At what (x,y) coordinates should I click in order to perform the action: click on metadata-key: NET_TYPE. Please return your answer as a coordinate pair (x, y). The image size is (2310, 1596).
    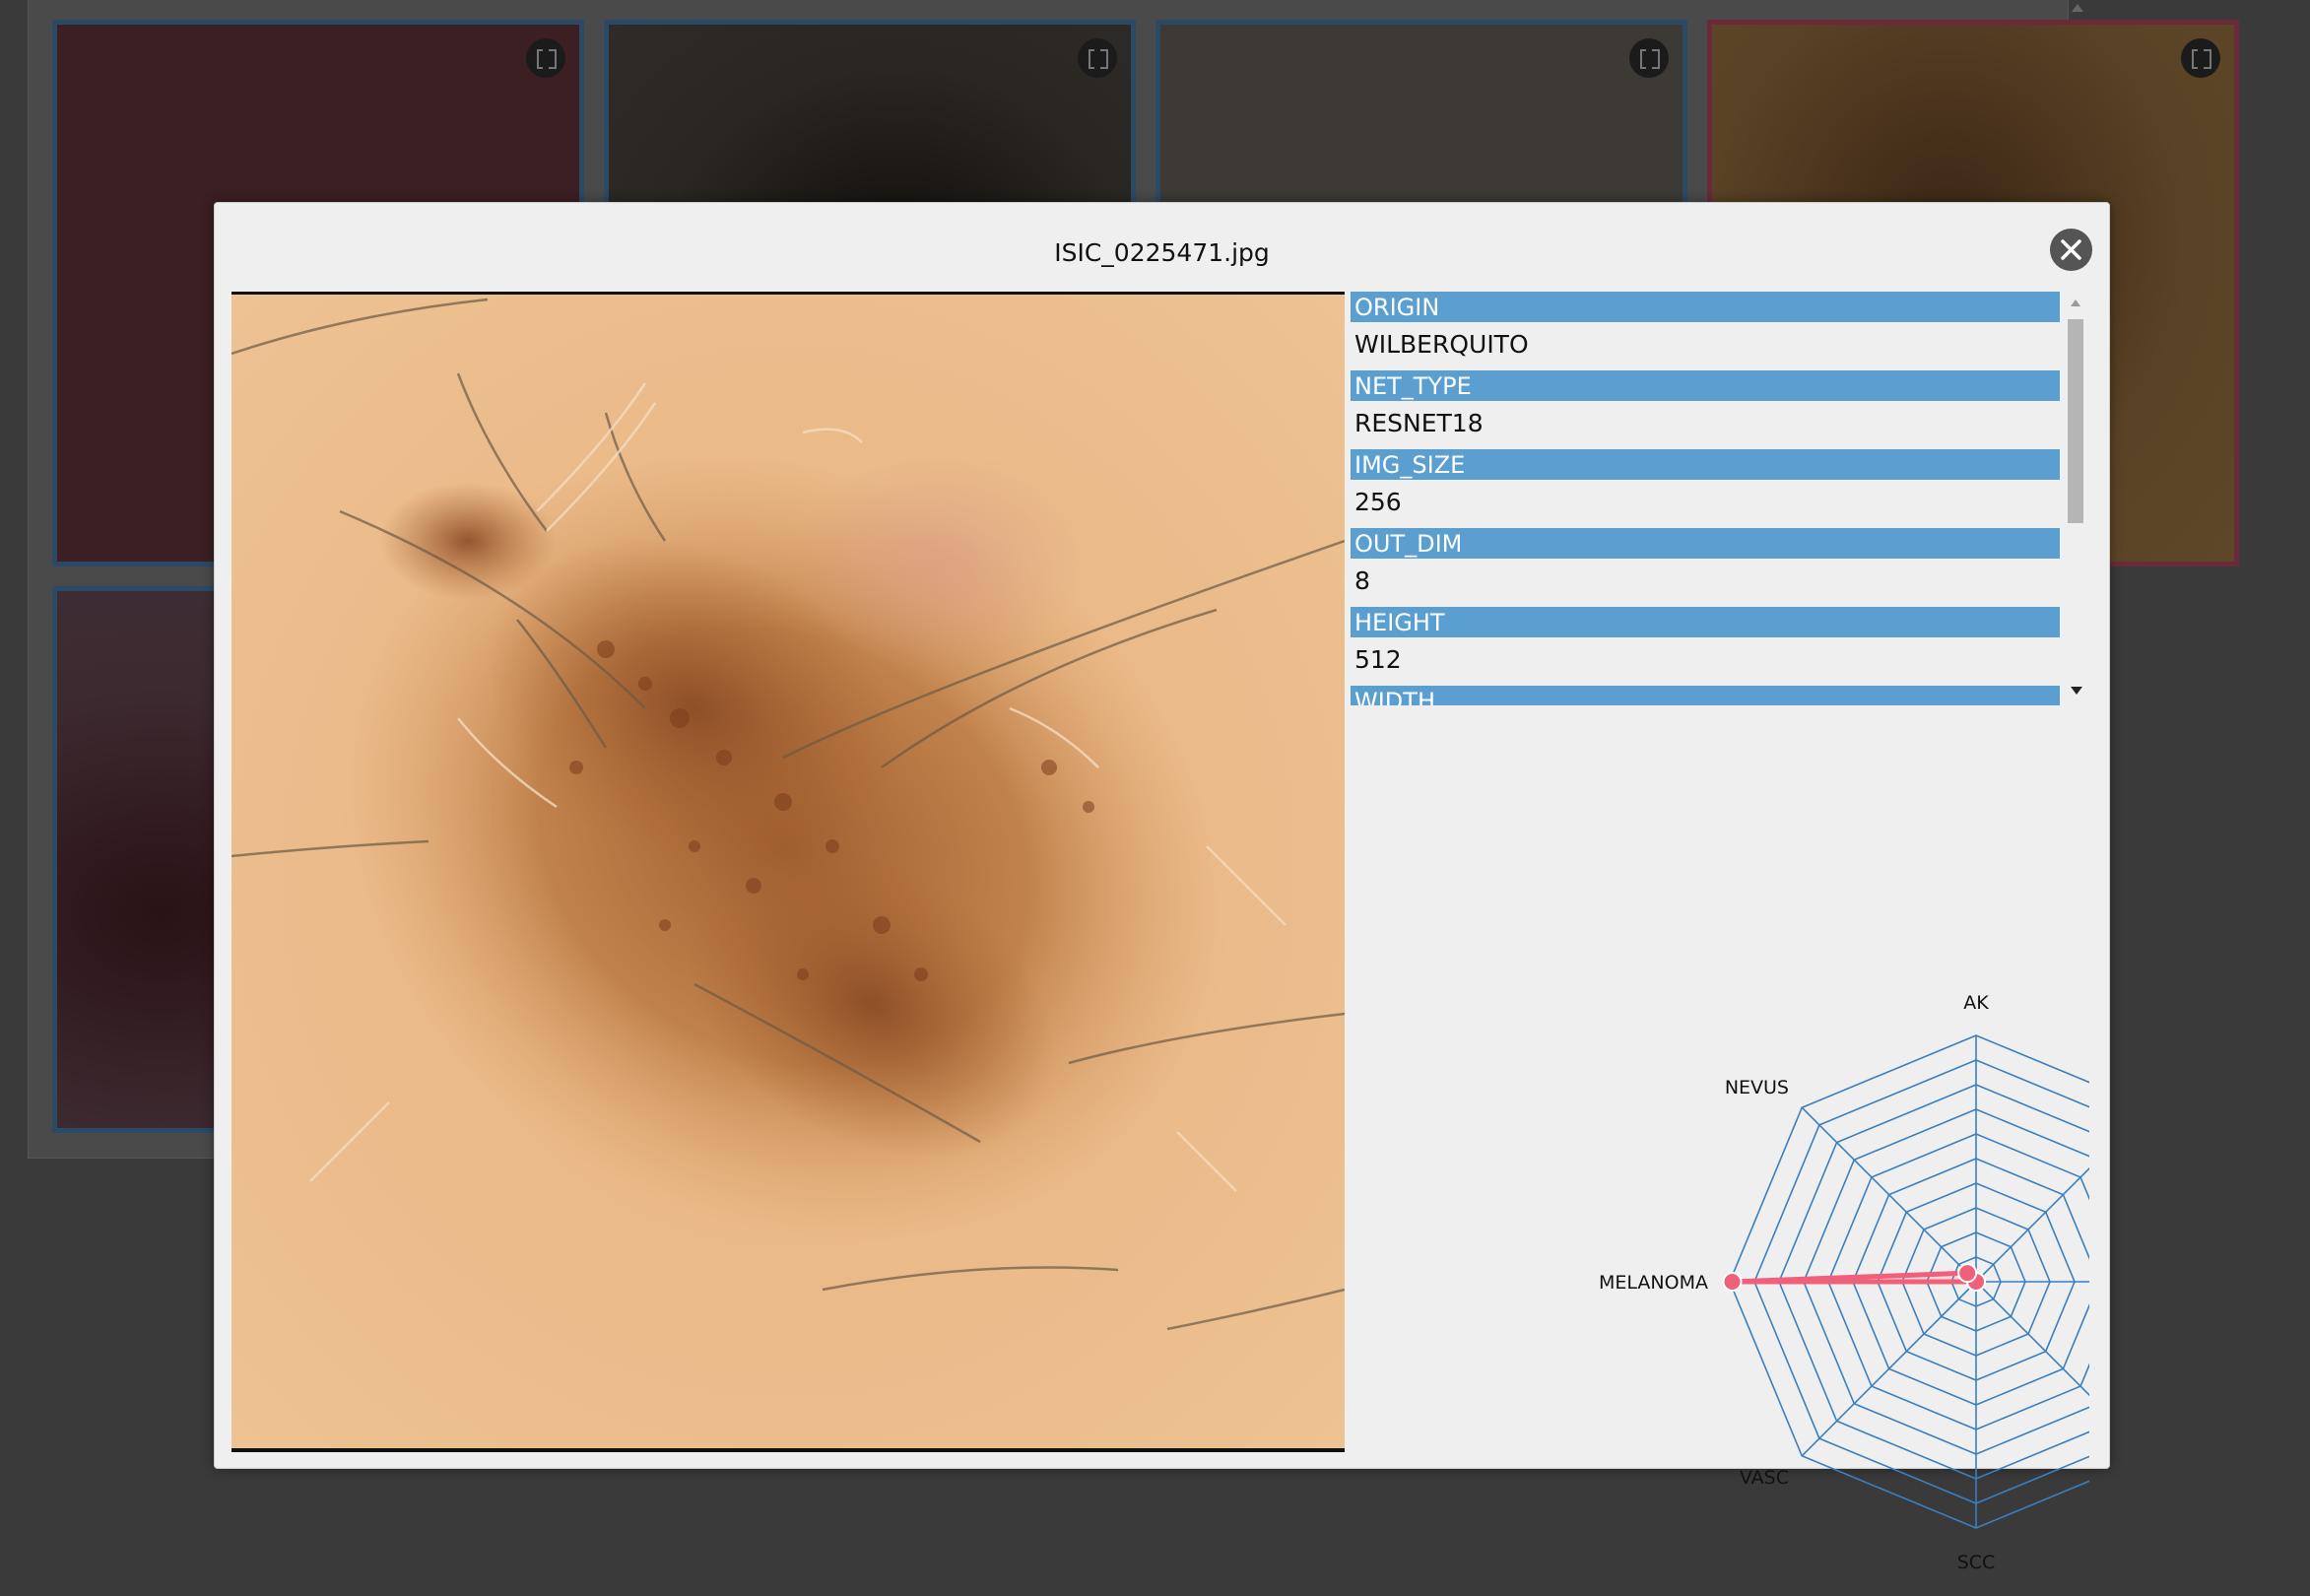
    Looking at the image, I should click on (1705, 386).